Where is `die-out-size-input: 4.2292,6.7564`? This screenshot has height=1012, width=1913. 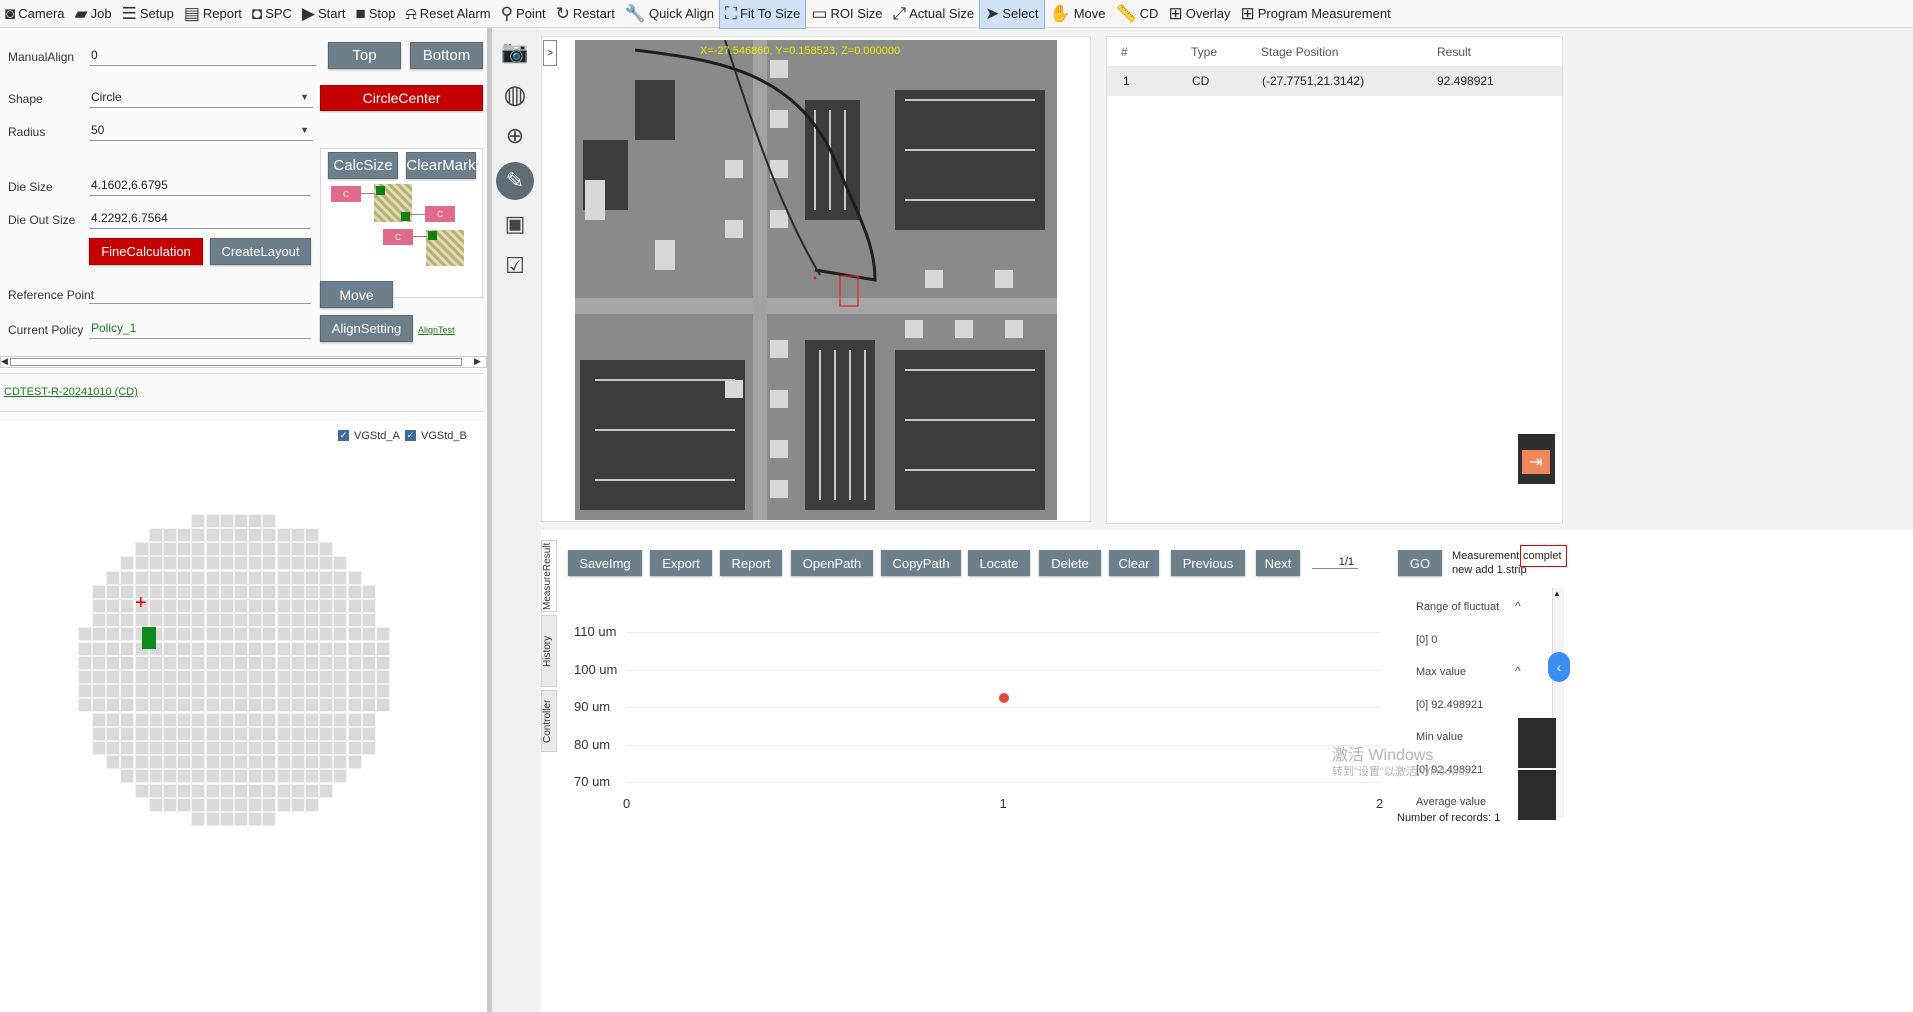 die-out-size-input: 4.2292,6.7564 is located at coordinates (200, 220).